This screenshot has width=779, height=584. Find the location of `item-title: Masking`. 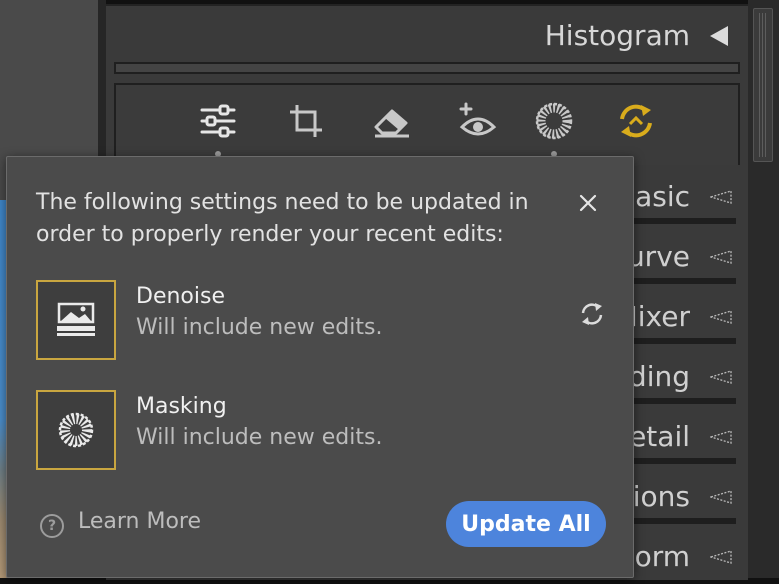

item-title: Masking is located at coordinates (181, 406).